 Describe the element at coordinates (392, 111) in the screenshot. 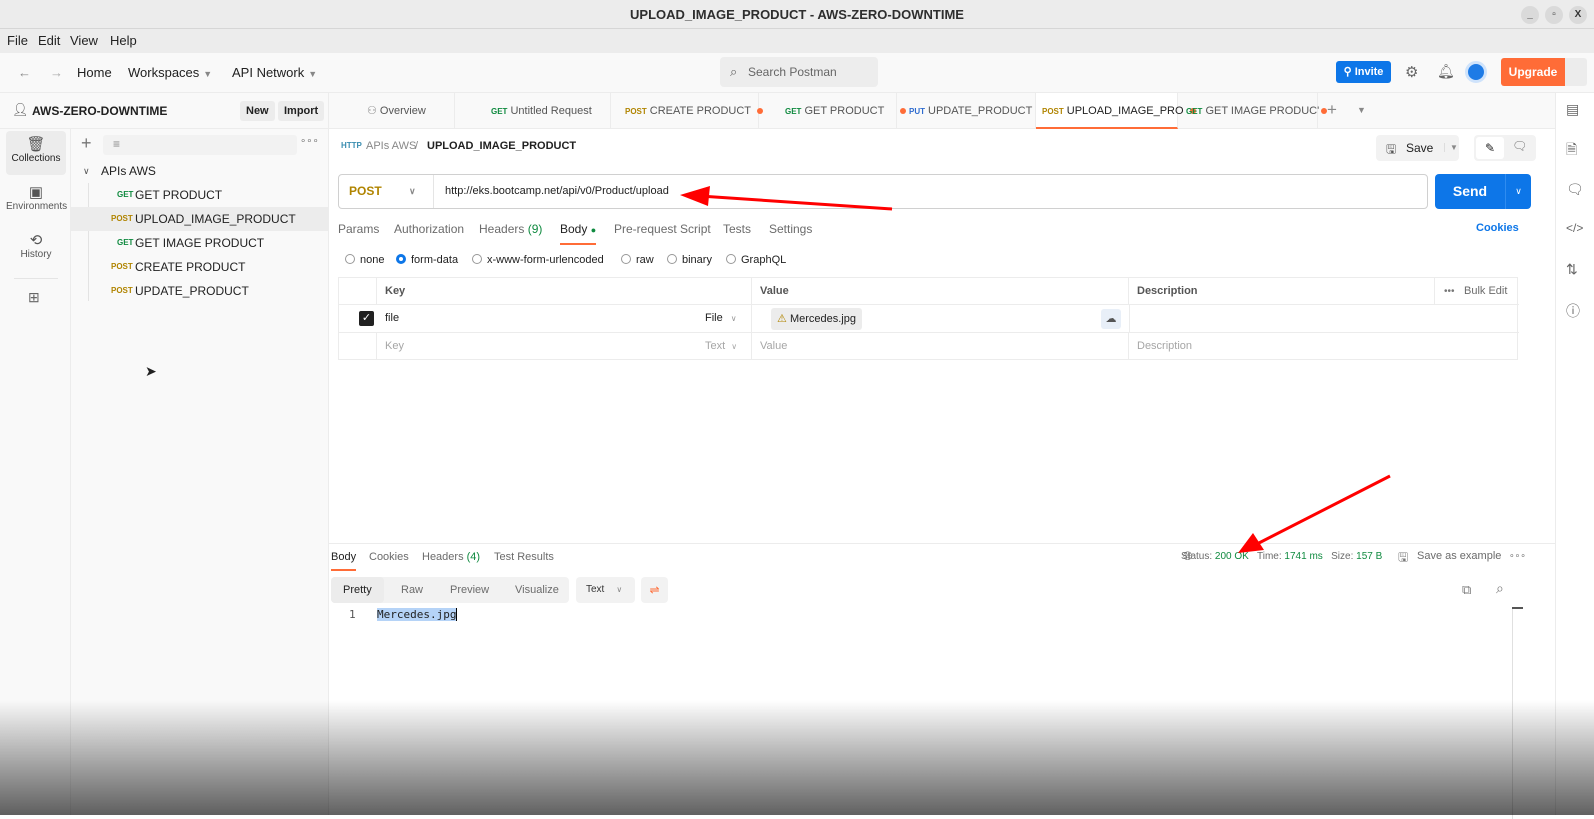

I see `tab-overview: ⚇ Overview` at that location.